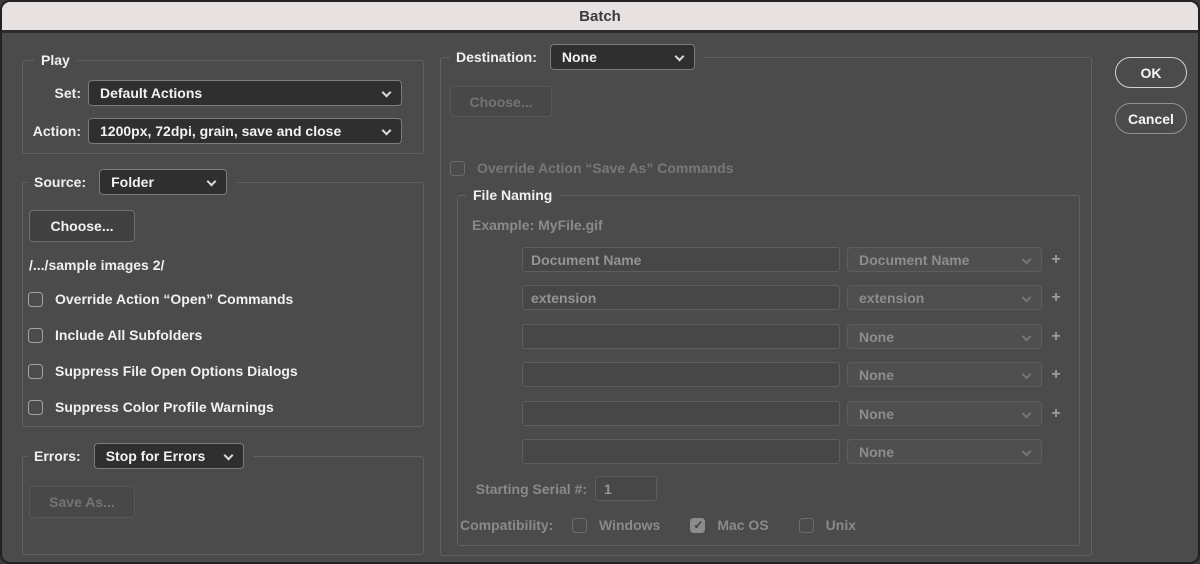 Image resolution: width=1200 pixels, height=564 pixels. I want to click on add-row-button-5: +, so click(1056, 413).